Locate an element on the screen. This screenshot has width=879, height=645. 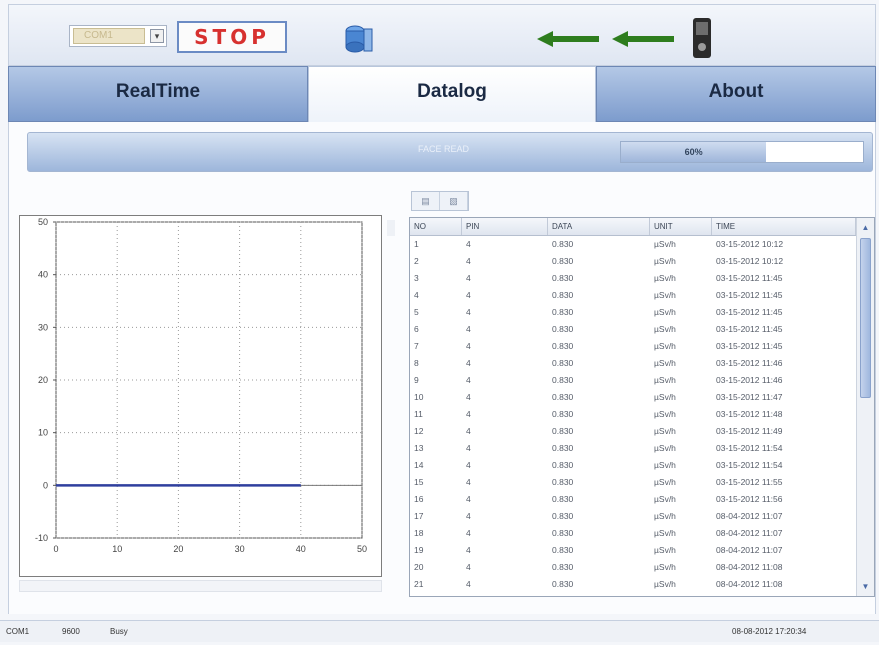
tab-realtime: RealTime is located at coordinates (158, 94).